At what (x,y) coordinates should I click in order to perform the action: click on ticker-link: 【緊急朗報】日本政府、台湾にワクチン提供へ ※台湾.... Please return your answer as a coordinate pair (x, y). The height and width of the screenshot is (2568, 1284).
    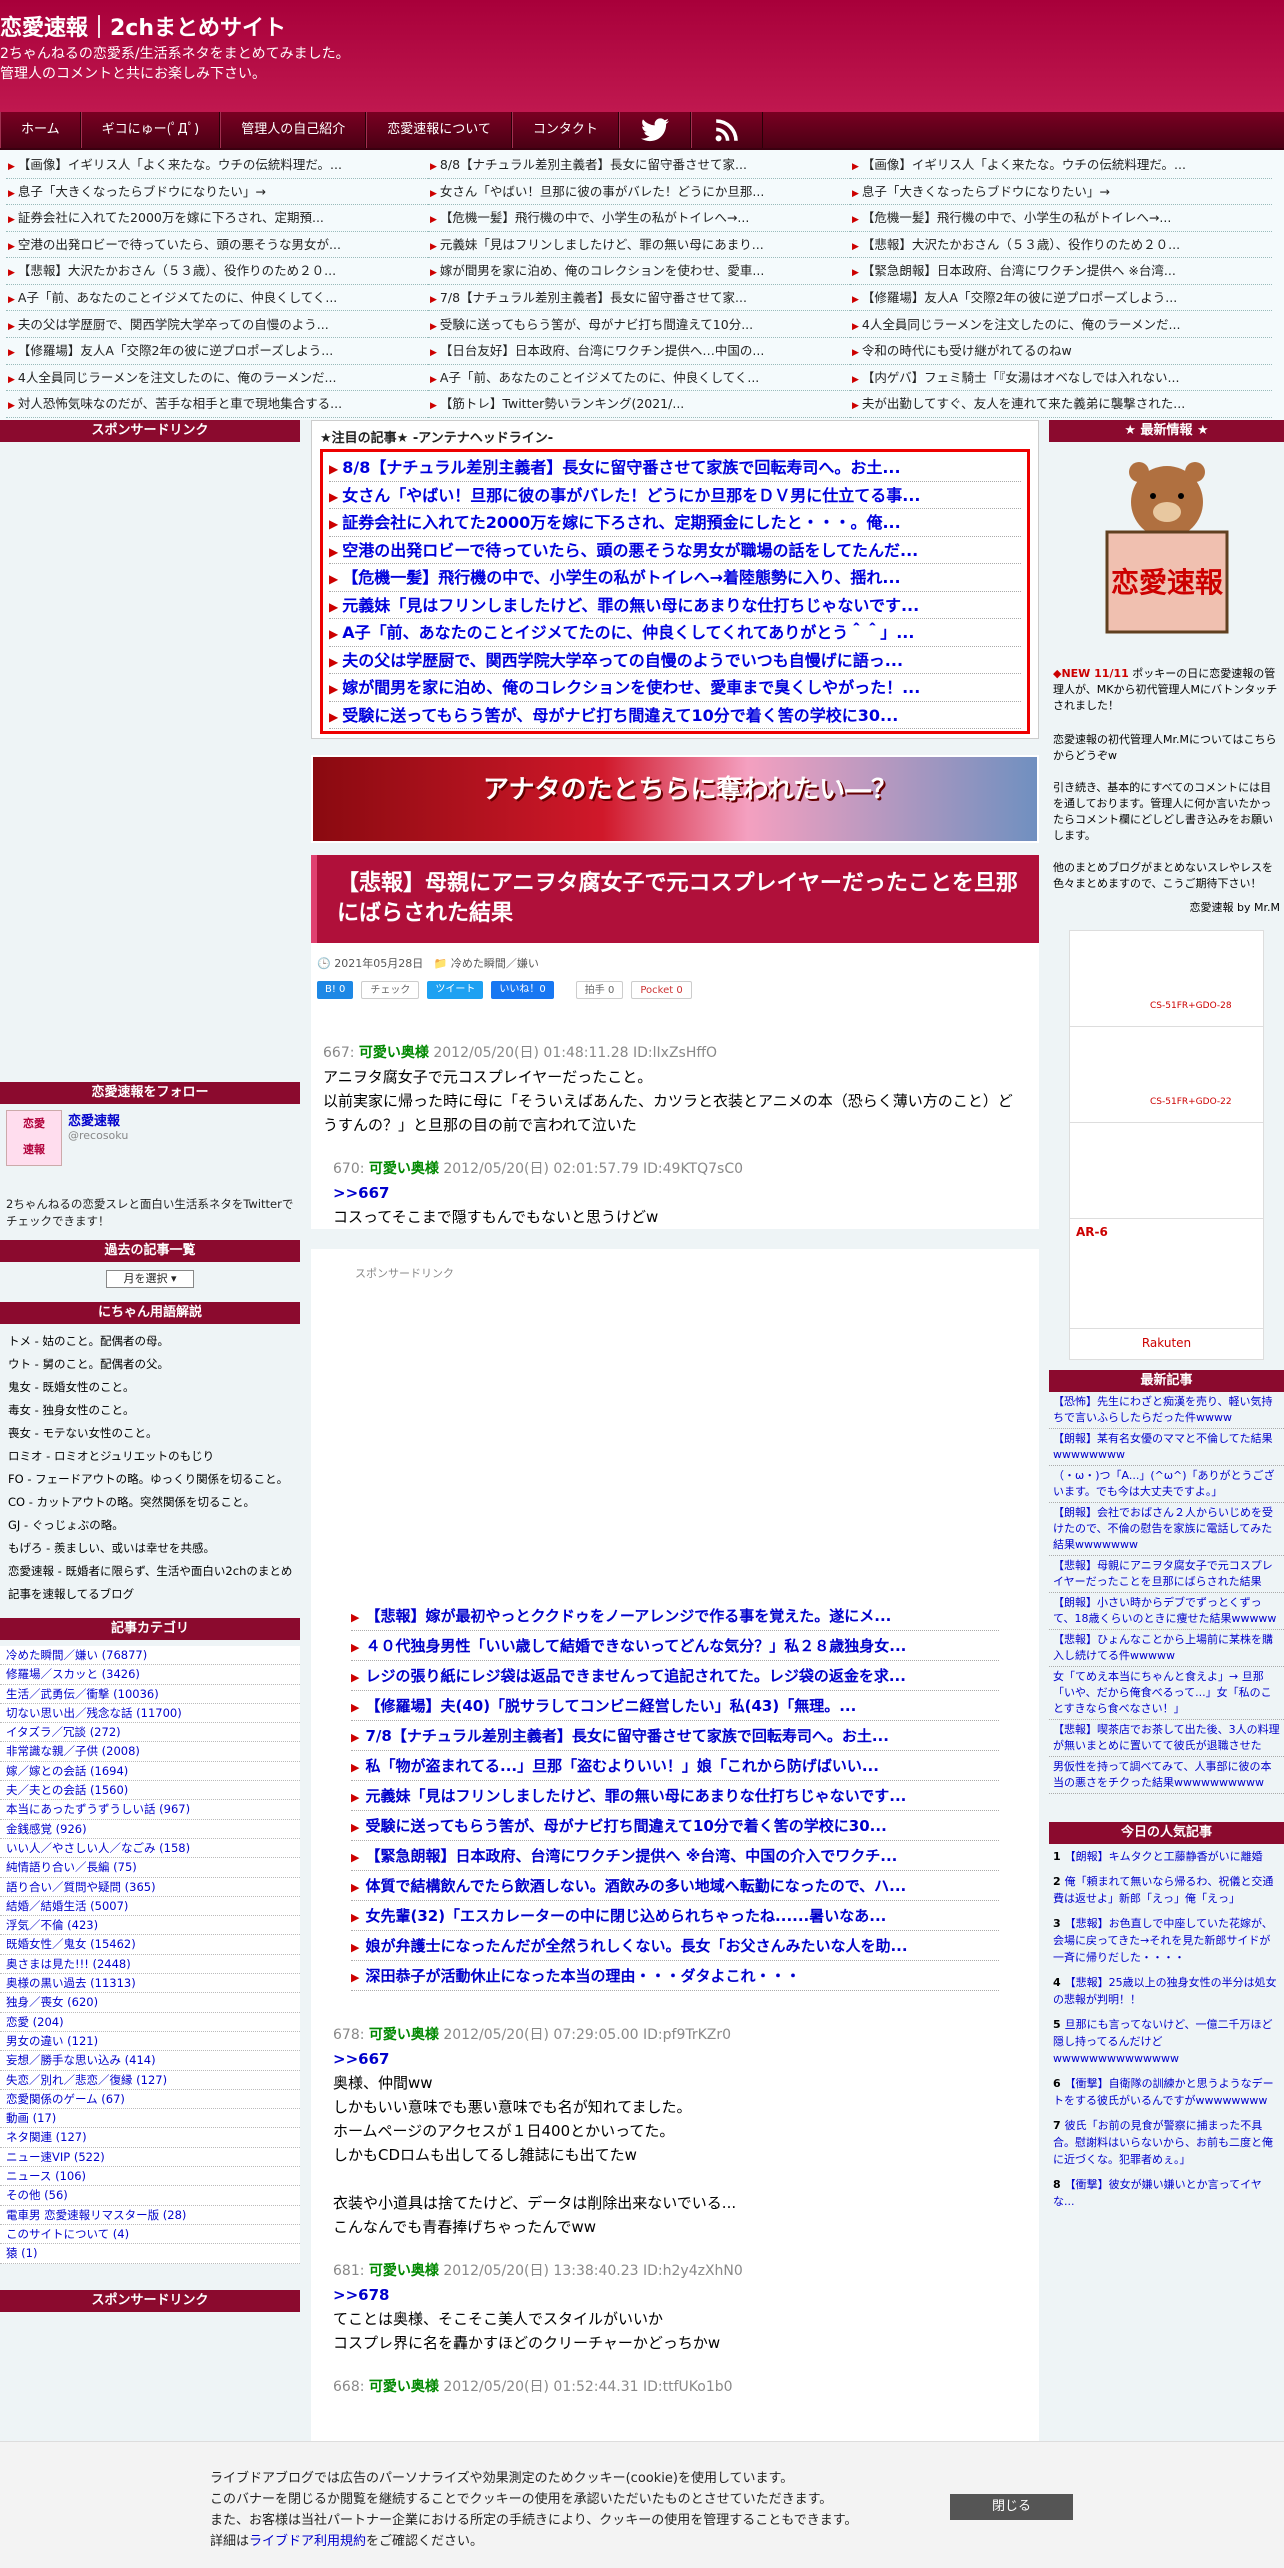
    Looking at the image, I should click on (1061, 271).